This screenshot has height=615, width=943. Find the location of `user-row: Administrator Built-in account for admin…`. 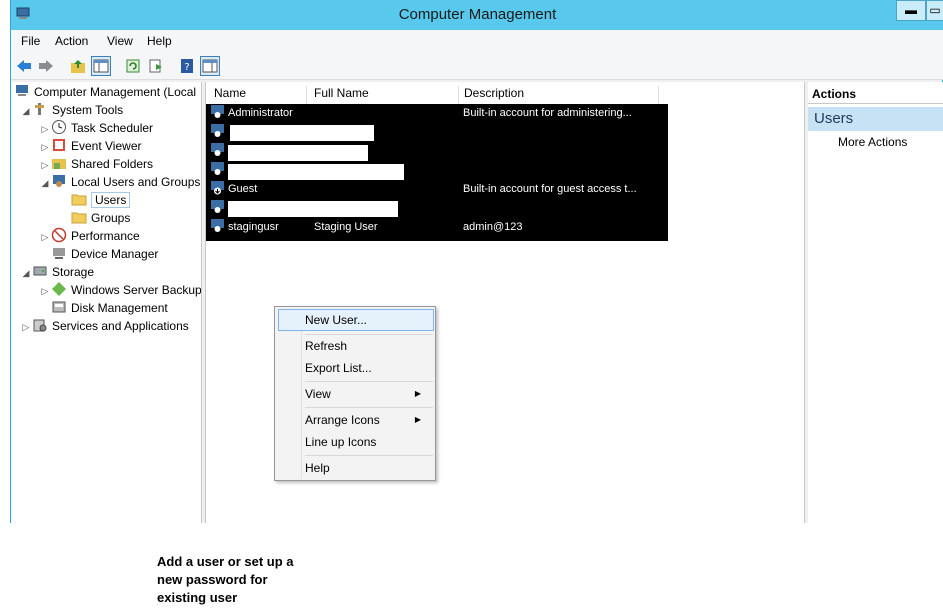

user-row: Administrator Built-in account for admin… is located at coordinates (421, 113).